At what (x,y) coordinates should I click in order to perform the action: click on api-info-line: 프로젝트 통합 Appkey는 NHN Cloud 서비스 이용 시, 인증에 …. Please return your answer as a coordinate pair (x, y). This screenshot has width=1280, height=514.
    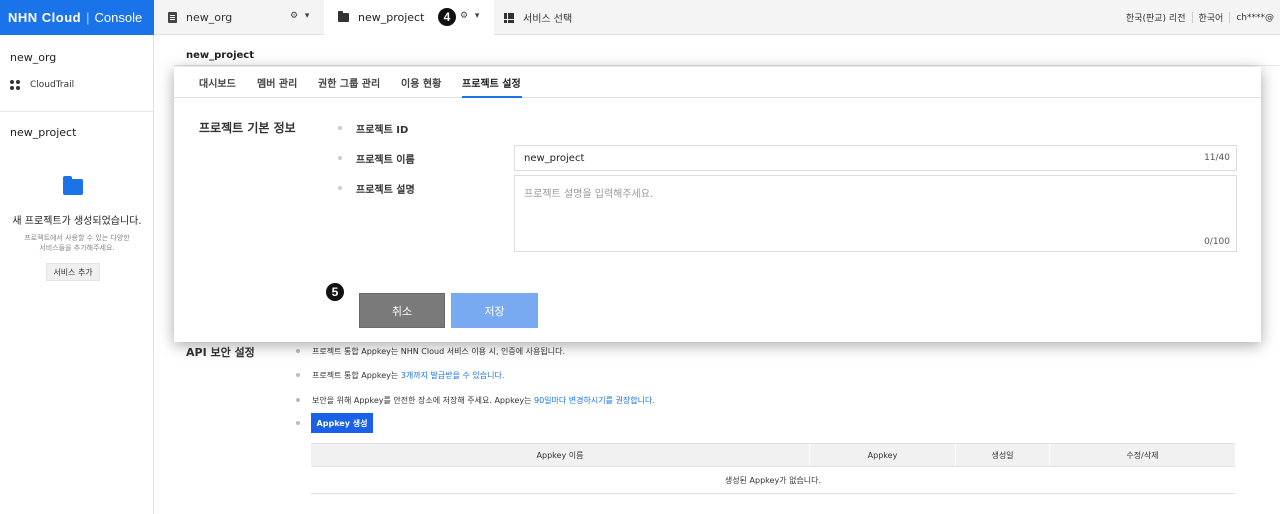
    Looking at the image, I should click on (430, 351).